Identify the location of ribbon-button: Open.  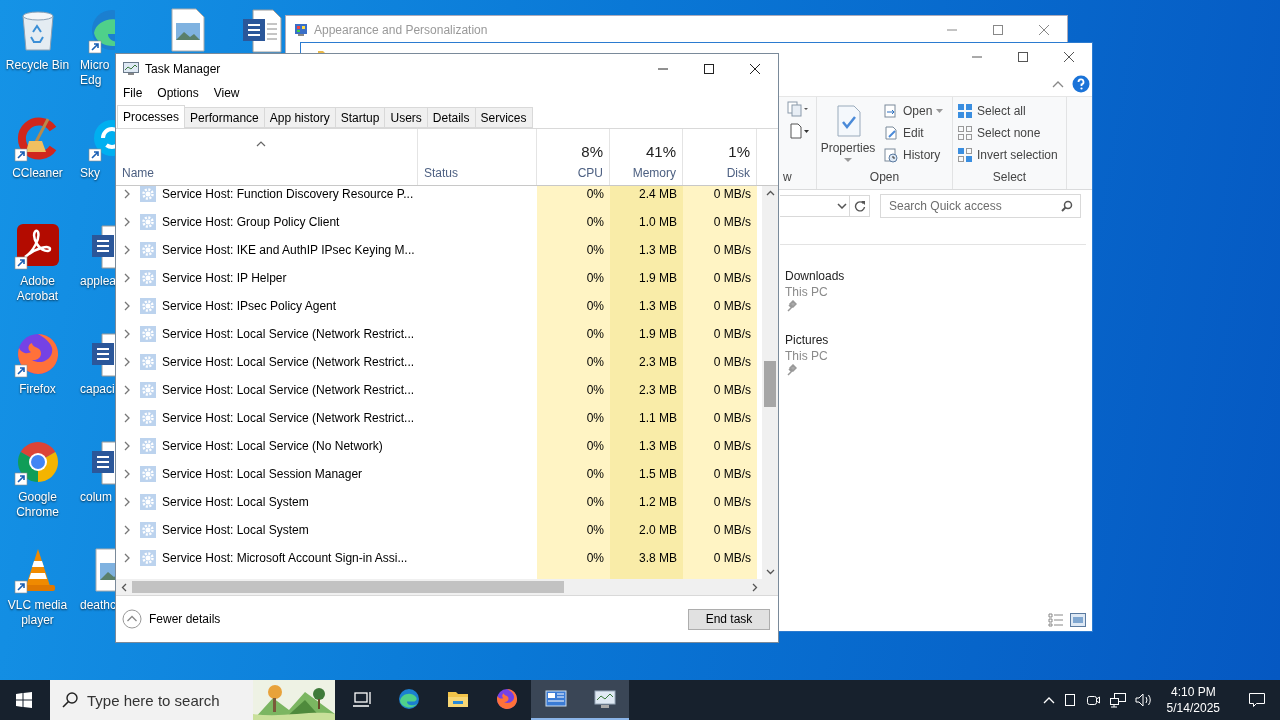
(914, 111).